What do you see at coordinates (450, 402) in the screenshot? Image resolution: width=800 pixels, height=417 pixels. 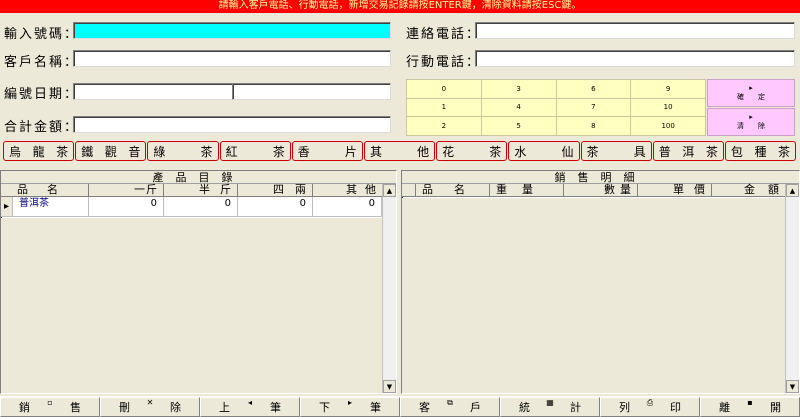 I see `customer-icon: ⧉` at bounding box center [450, 402].